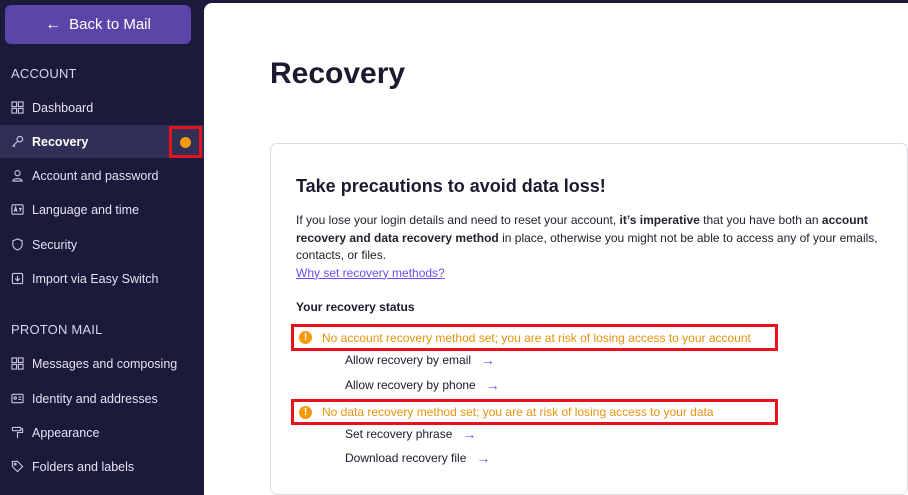 The height and width of the screenshot is (495, 908). Describe the element at coordinates (355, 307) in the screenshot. I see `recovery-status-heading: Your recovery status` at that location.